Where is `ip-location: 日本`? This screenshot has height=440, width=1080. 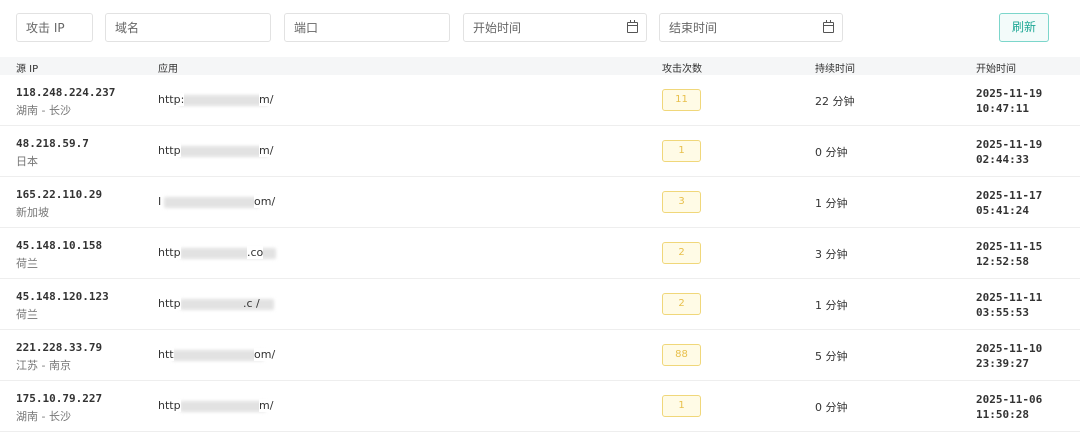 ip-location: 日本 is located at coordinates (27, 161).